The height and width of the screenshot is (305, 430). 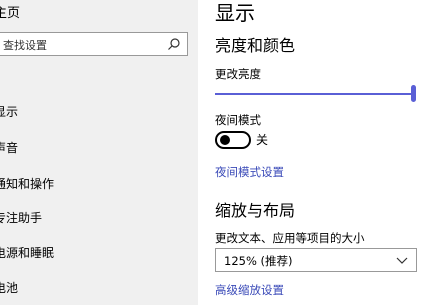 What do you see at coordinates (290, 238) in the screenshot?
I see `scale-label: 更改文本、应用等项目的大小` at bounding box center [290, 238].